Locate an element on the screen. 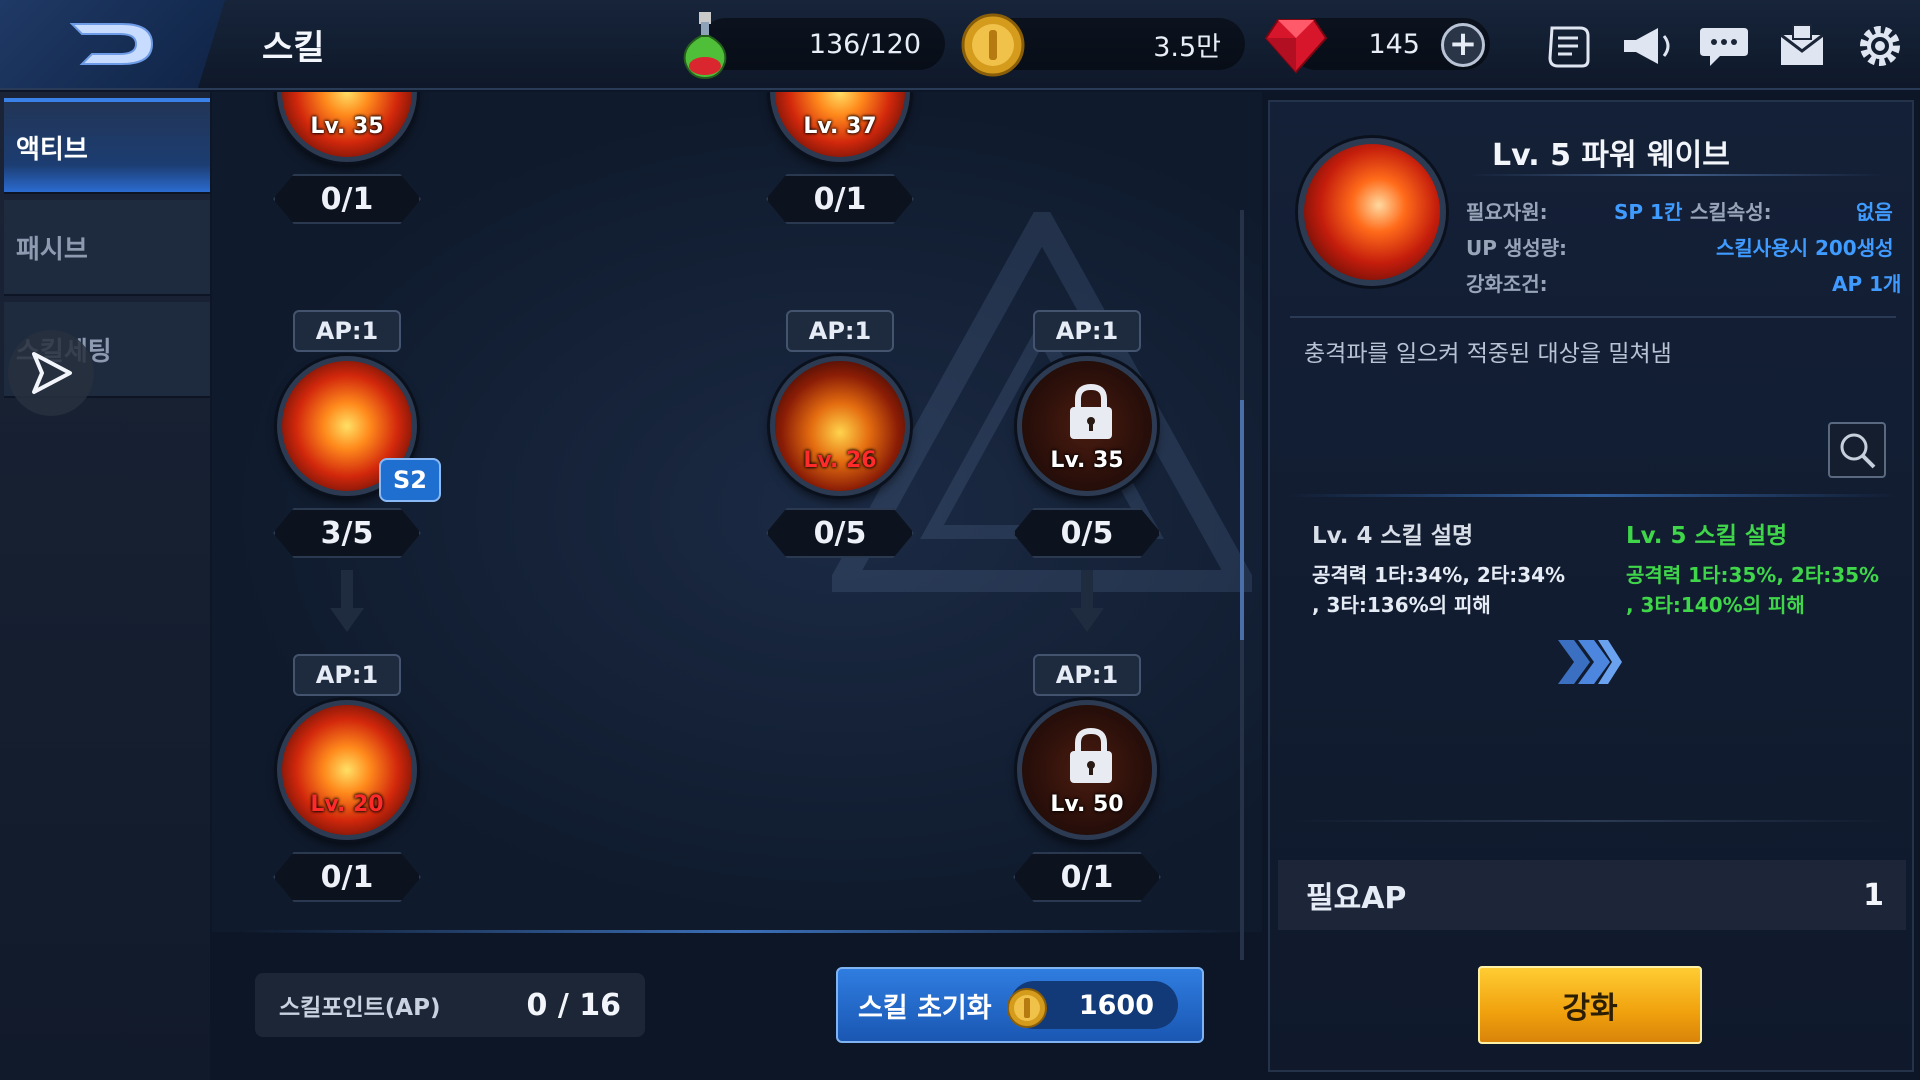 Image resolution: width=1920 pixels, height=1080 pixels. ruby-icon is located at coordinates (1296, 46).